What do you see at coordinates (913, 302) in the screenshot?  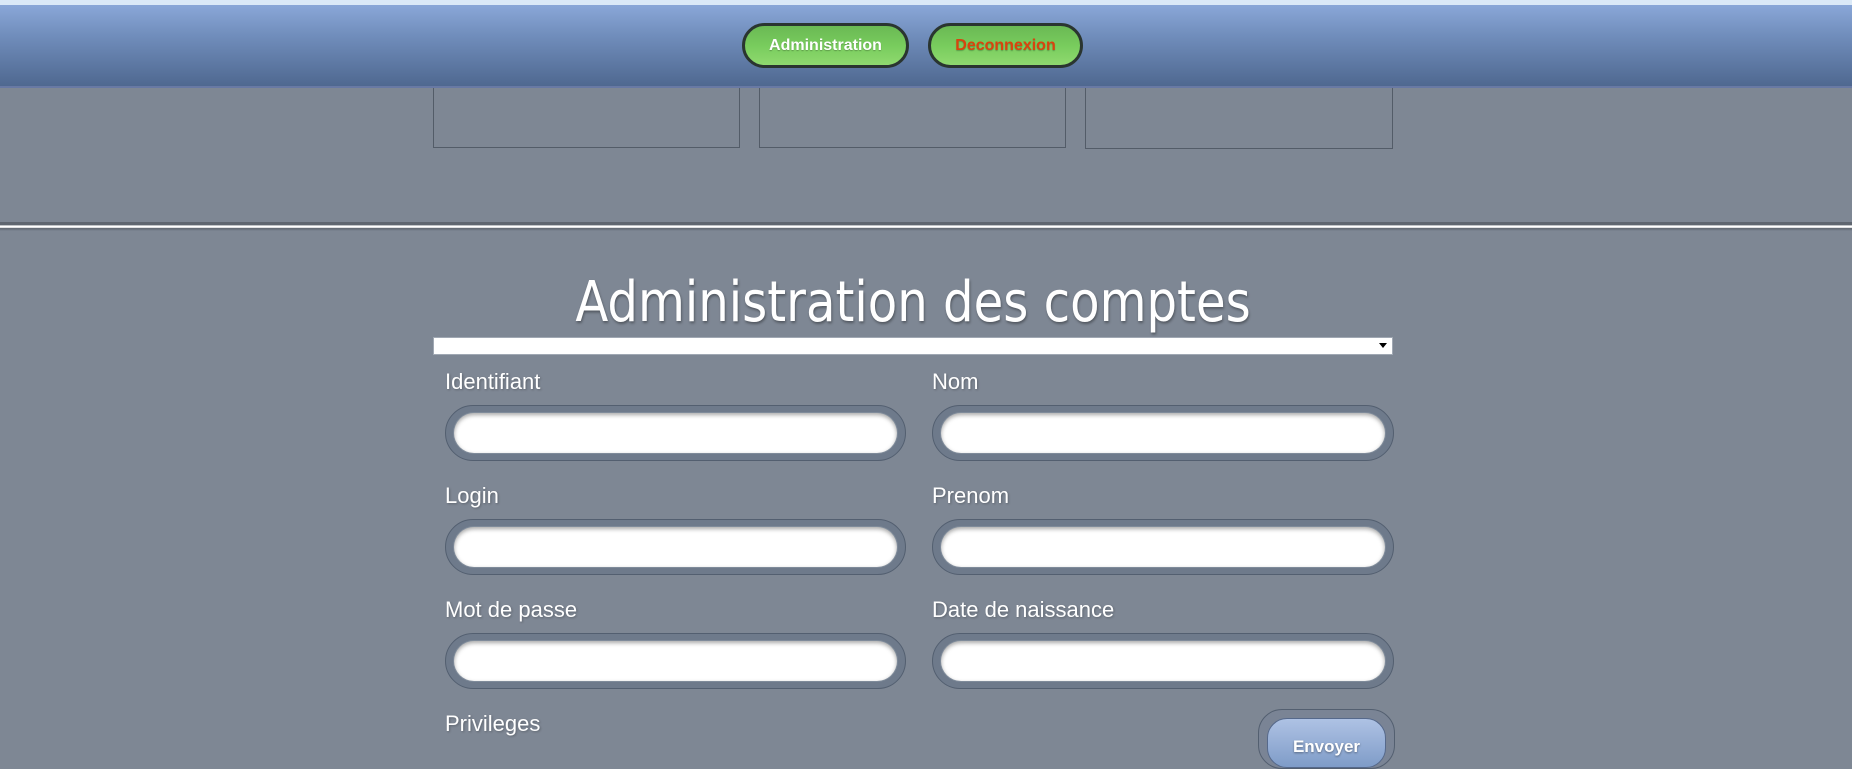 I see `page-title: Administration des comptes` at bounding box center [913, 302].